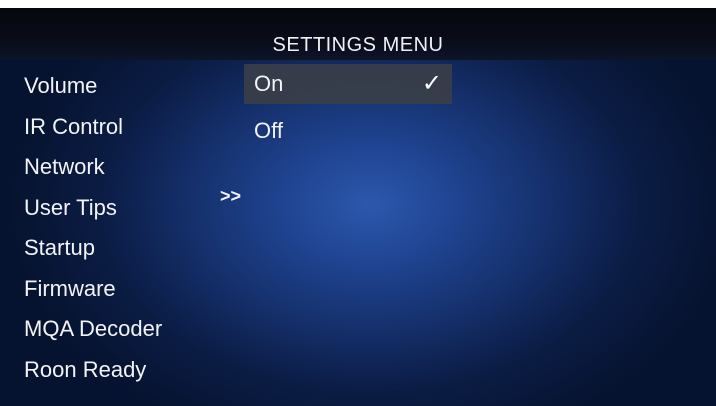 Image resolution: width=716 pixels, height=406 pixels. Describe the element at coordinates (134, 248) in the screenshot. I see `menu-item-startup: Startup` at that location.